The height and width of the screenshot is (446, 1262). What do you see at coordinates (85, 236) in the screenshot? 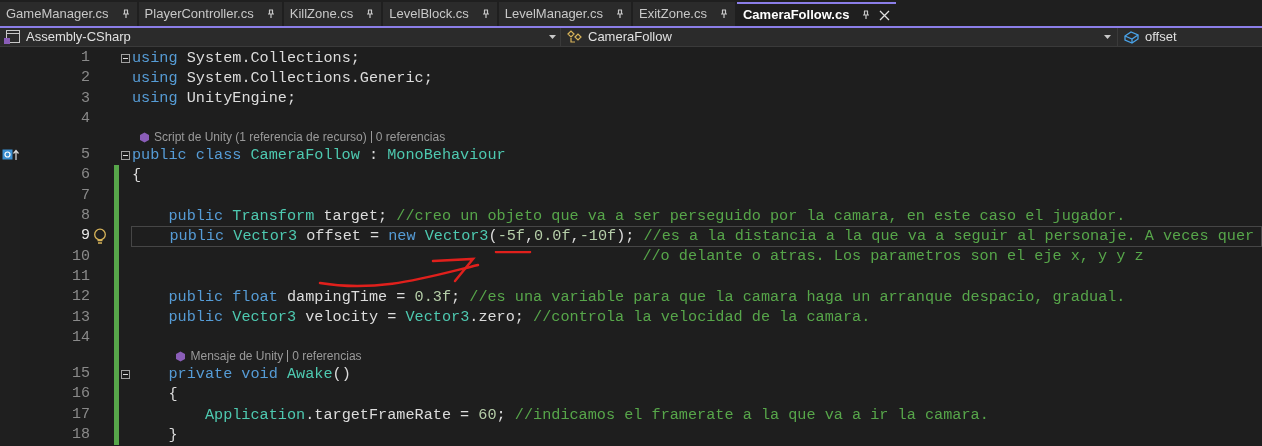
I see `line-number: 9` at bounding box center [85, 236].